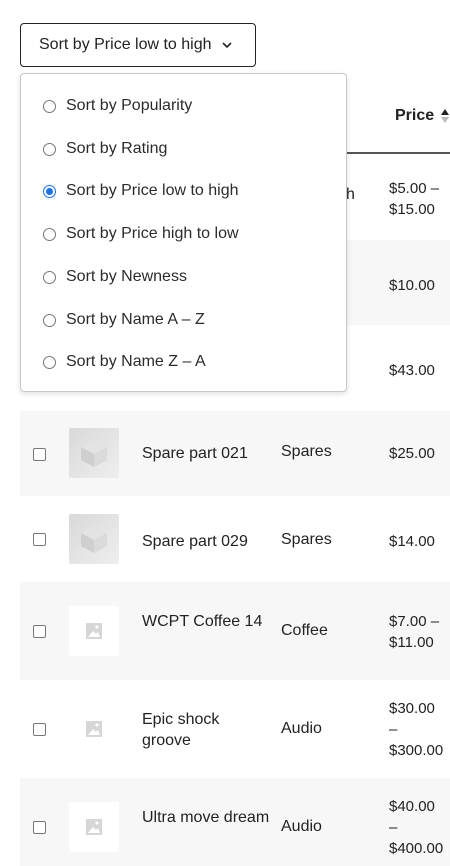 The image size is (450, 866). Describe the element at coordinates (412, 285) in the screenshot. I see `price-cell: $10.00` at that location.